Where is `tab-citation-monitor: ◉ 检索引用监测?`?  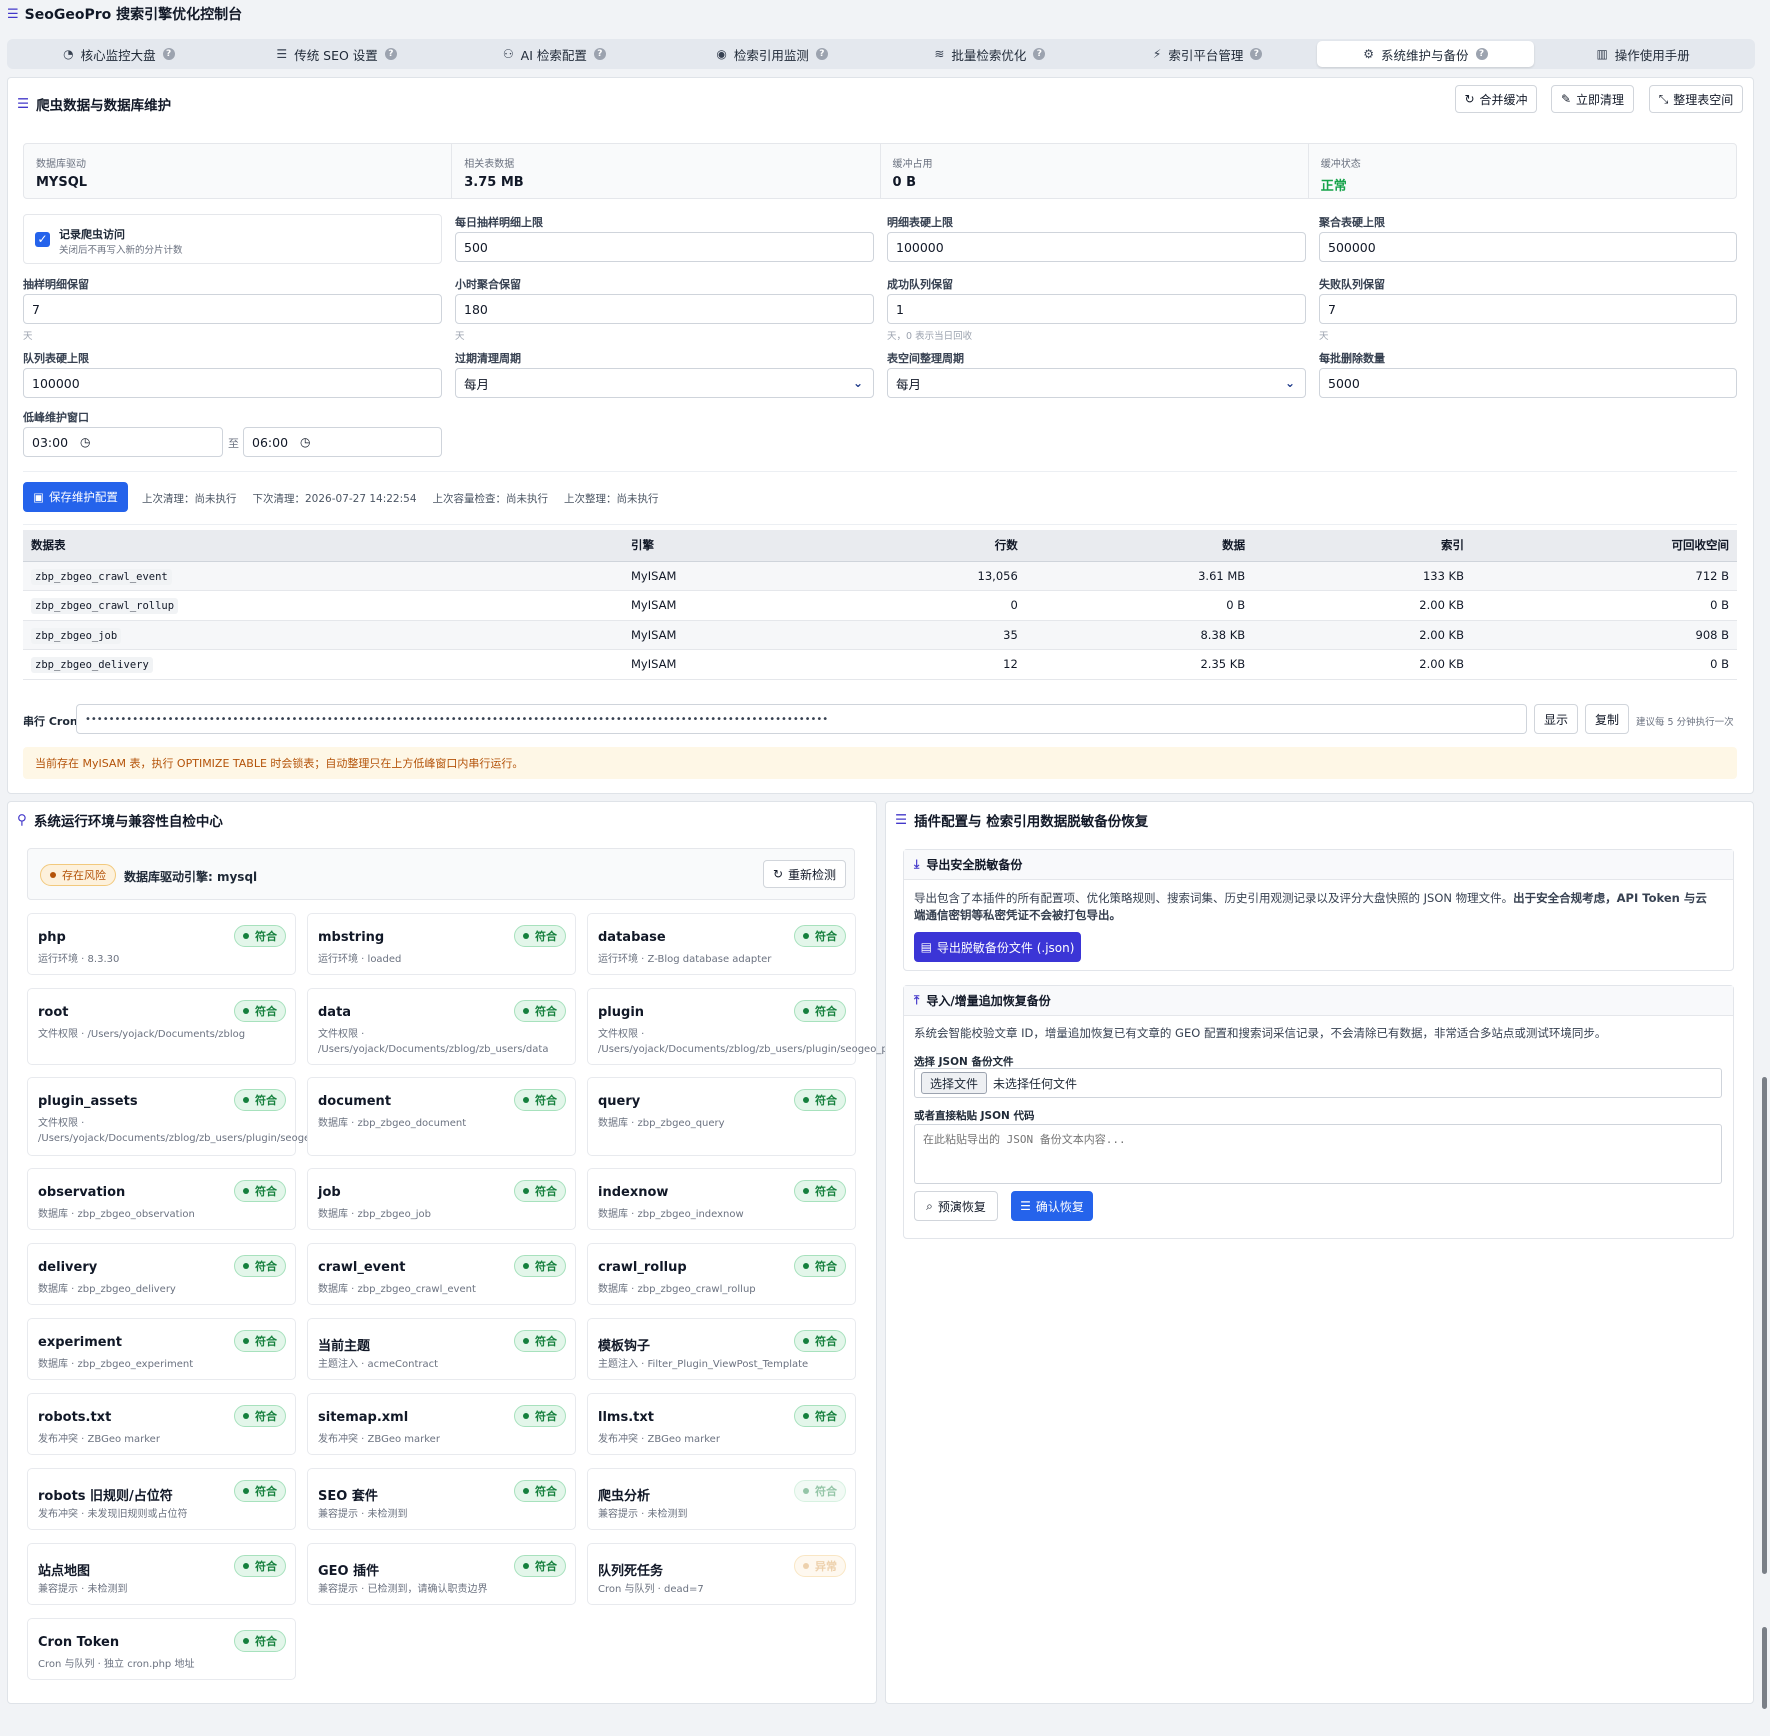 tab-citation-monitor: ◉ 检索引用监测? is located at coordinates (772, 54).